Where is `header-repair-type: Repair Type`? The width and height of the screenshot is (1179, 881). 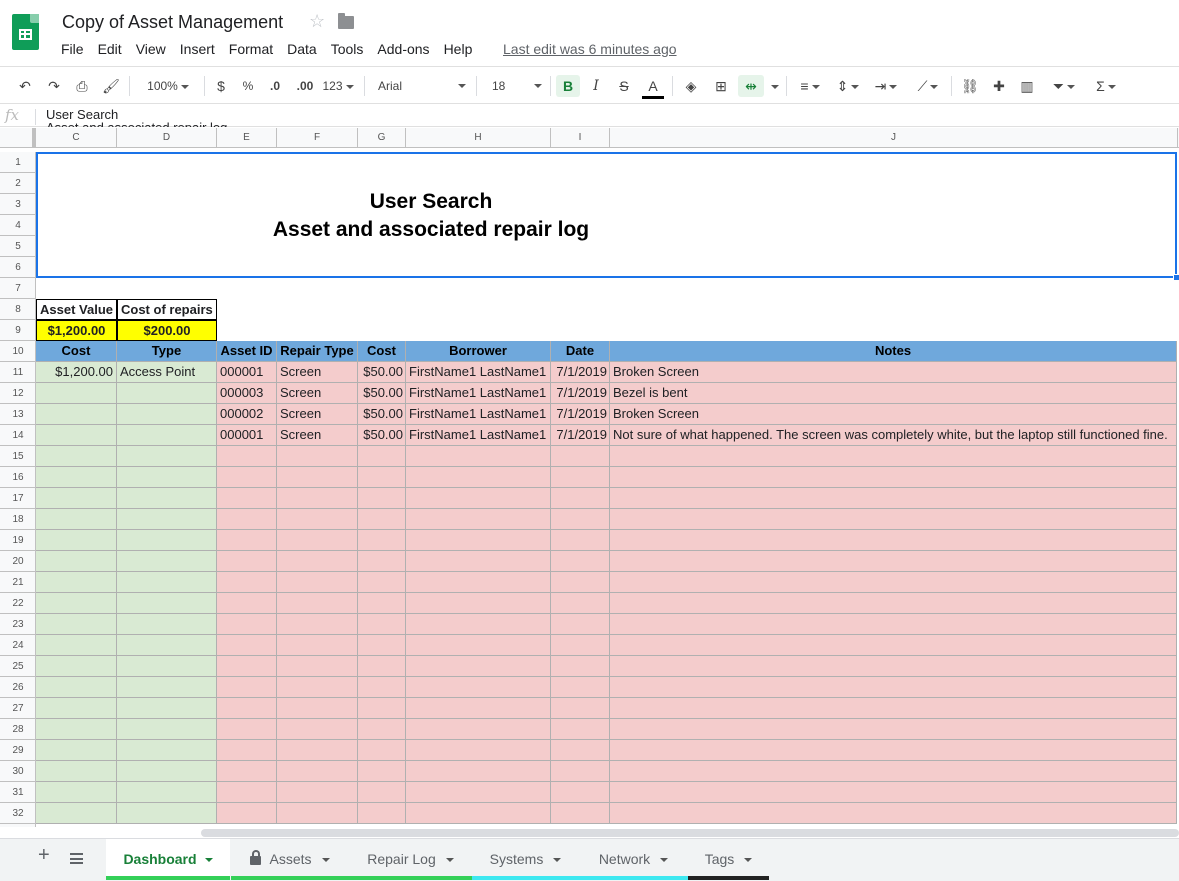
header-repair-type: Repair Type is located at coordinates (317, 351).